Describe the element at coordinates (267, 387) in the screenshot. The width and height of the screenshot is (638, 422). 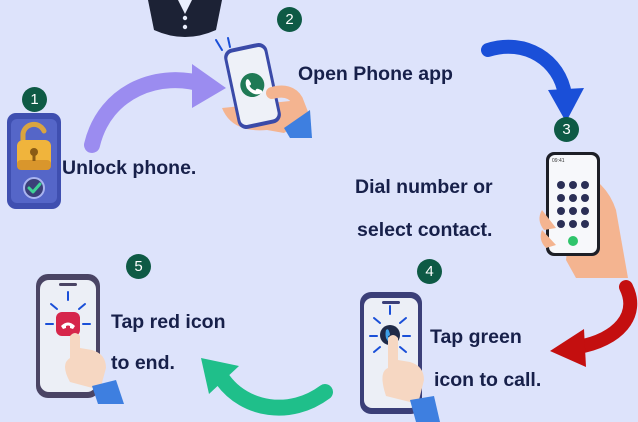
I see `arrow-step4-to-step5` at that location.